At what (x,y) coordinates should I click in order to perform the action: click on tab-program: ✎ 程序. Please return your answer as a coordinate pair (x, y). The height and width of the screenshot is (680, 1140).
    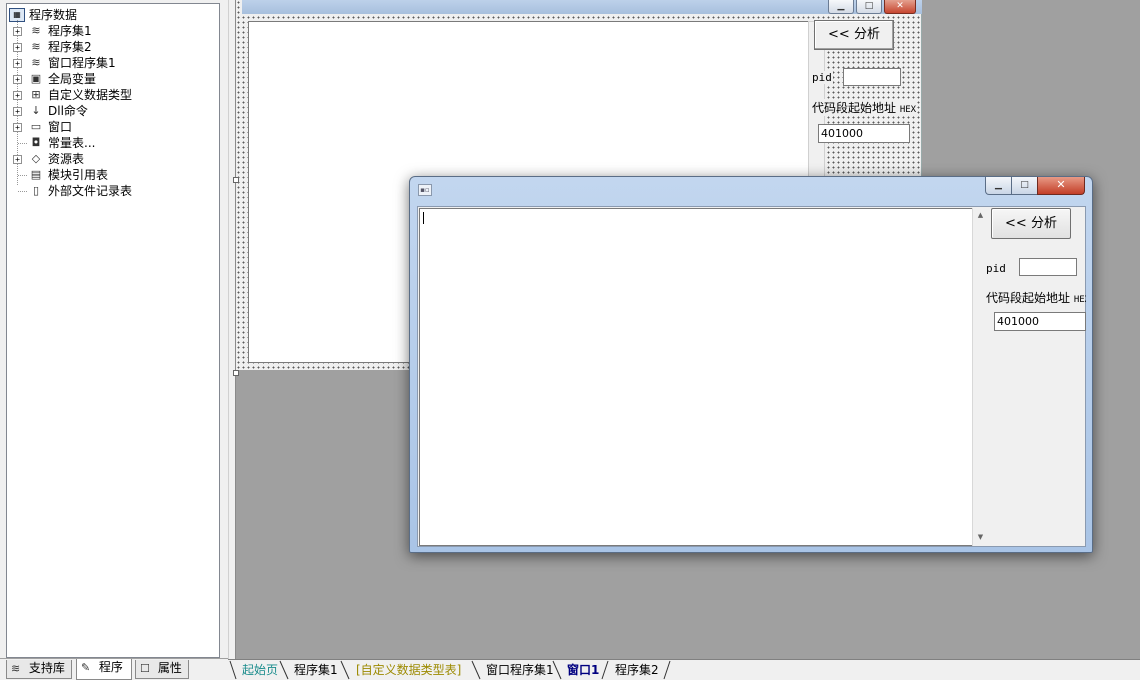
    Looking at the image, I should click on (104, 669).